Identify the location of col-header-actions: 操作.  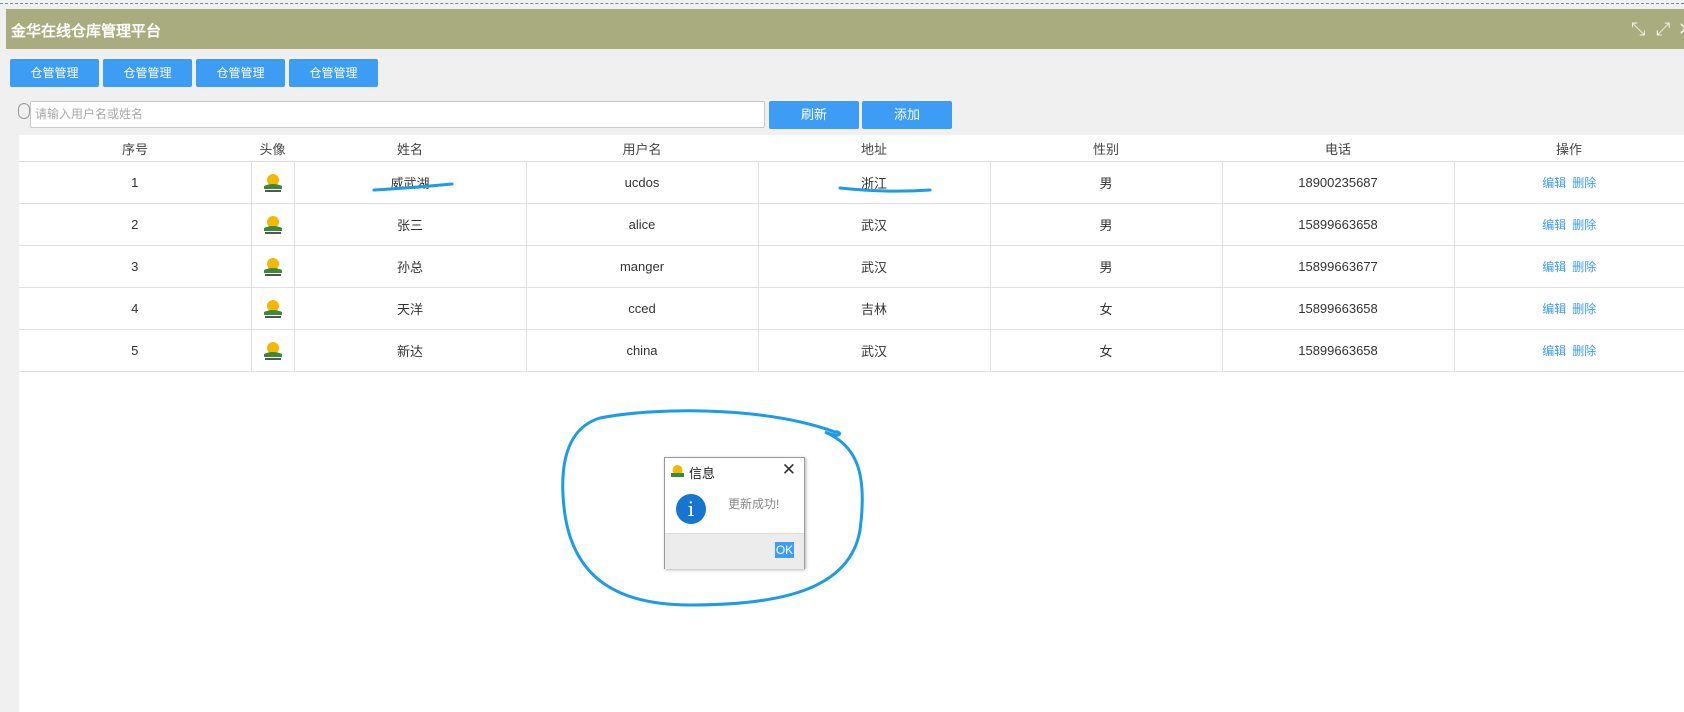
(1569, 148).